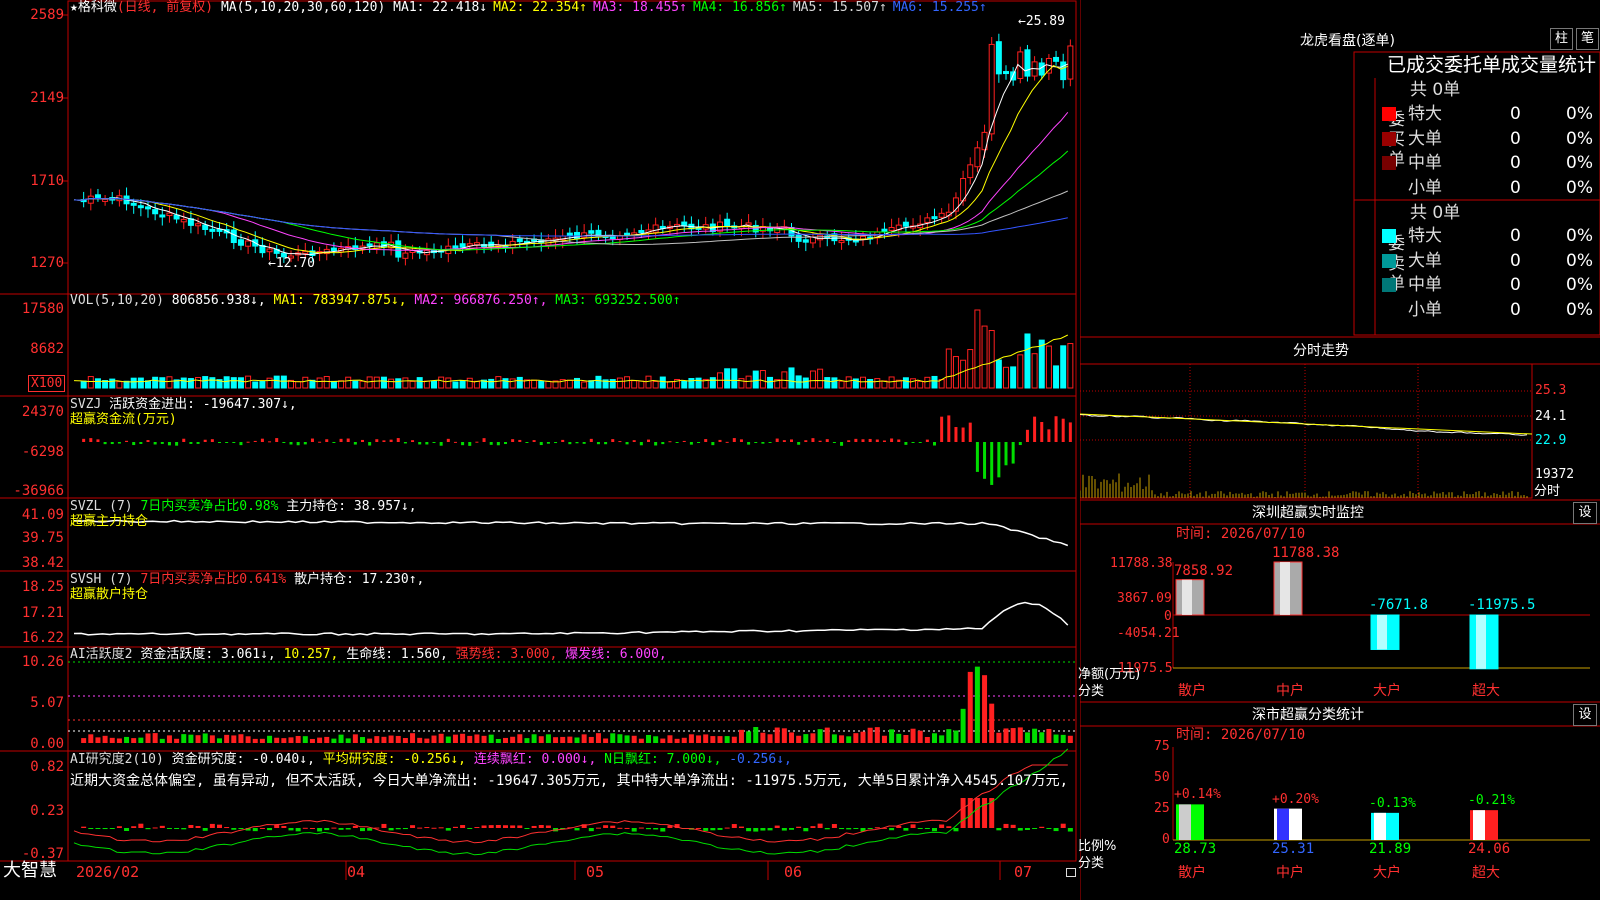  Describe the element at coordinates (47, 744) in the screenshot. I see `ai1-axis-2: 0.00` at that location.